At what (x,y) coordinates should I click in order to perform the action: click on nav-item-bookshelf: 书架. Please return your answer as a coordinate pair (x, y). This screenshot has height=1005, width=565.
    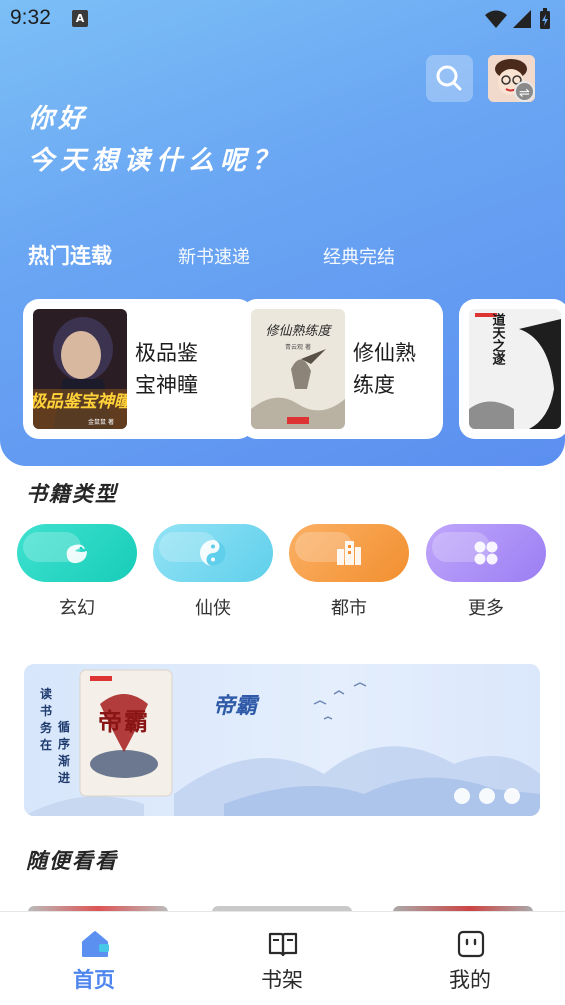
    Looking at the image, I should click on (282, 958).